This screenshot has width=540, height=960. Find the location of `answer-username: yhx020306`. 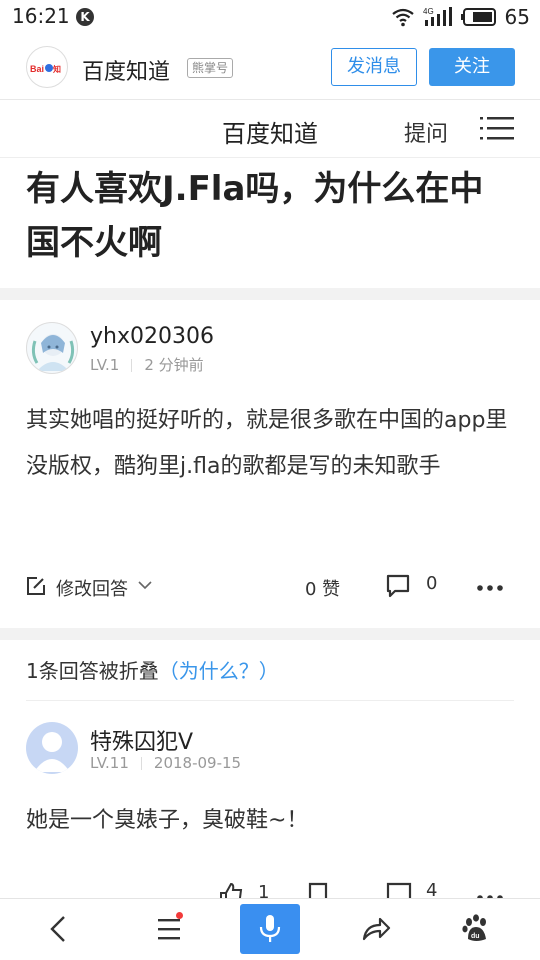

answer-username: yhx020306 is located at coordinates (152, 336).